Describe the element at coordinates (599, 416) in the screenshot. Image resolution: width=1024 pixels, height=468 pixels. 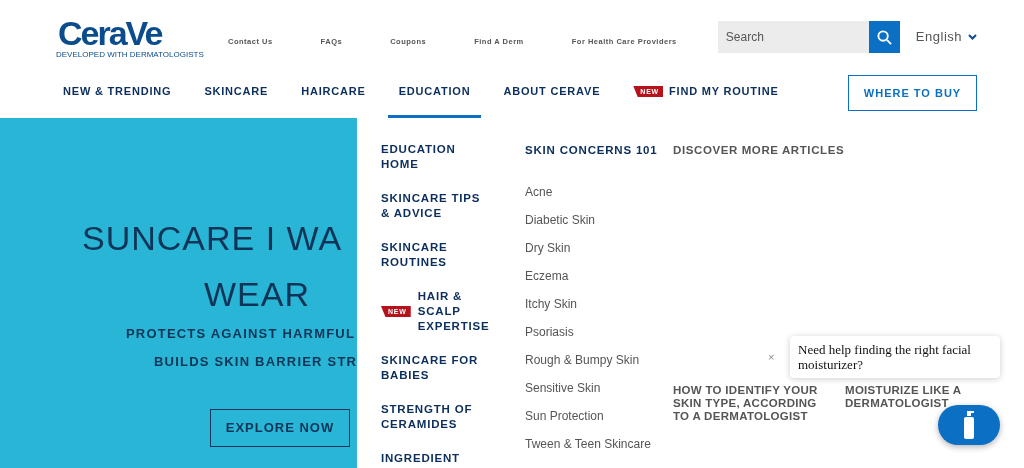
I see `concern-link: Sun Protection` at that location.